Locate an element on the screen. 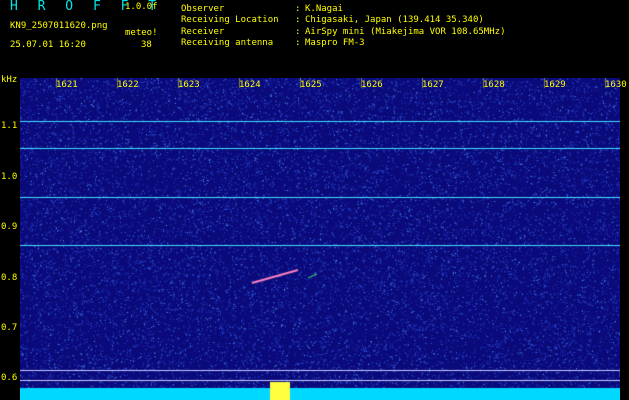 This screenshot has width=629, height=400. datetime-label: 25.07.01 16:20 is located at coordinates (48, 45).